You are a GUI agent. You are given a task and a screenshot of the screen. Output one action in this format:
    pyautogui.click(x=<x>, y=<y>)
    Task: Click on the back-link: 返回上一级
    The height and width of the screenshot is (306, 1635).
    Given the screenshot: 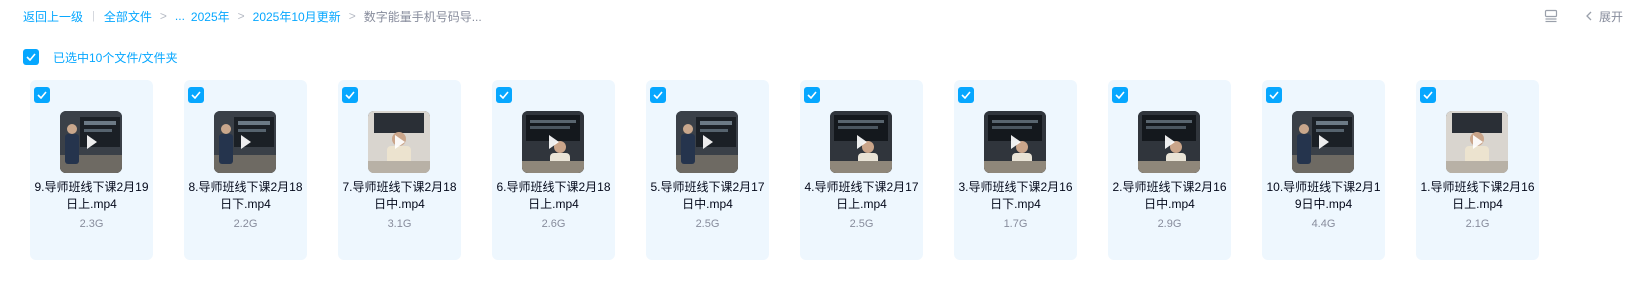 What is the action you would take?
    pyautogui.click(x=53, y=16)
    